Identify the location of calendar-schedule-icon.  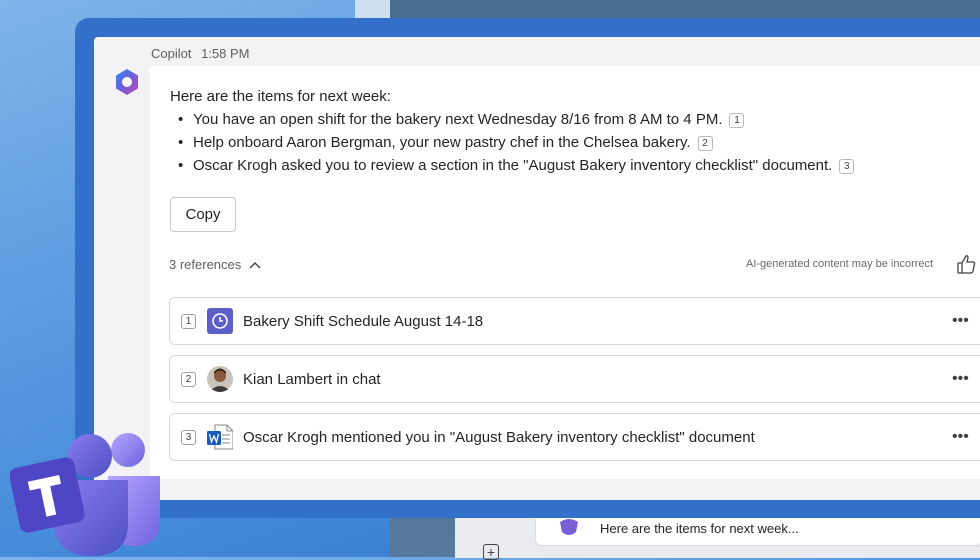
(220, 321).